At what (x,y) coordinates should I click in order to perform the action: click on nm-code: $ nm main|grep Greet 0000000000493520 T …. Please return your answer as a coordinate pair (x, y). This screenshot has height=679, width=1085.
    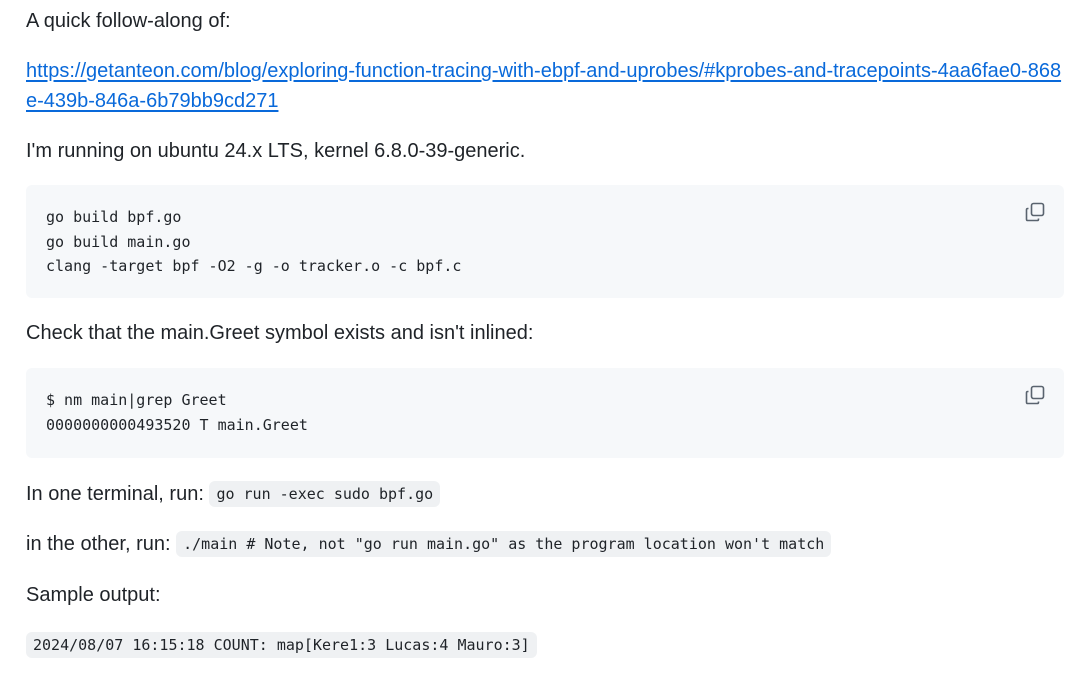
    Looking at the image, I should click on (177, 412).